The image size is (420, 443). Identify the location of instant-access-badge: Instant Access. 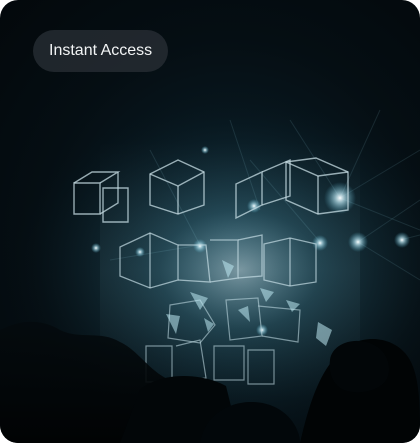
(101, 51).